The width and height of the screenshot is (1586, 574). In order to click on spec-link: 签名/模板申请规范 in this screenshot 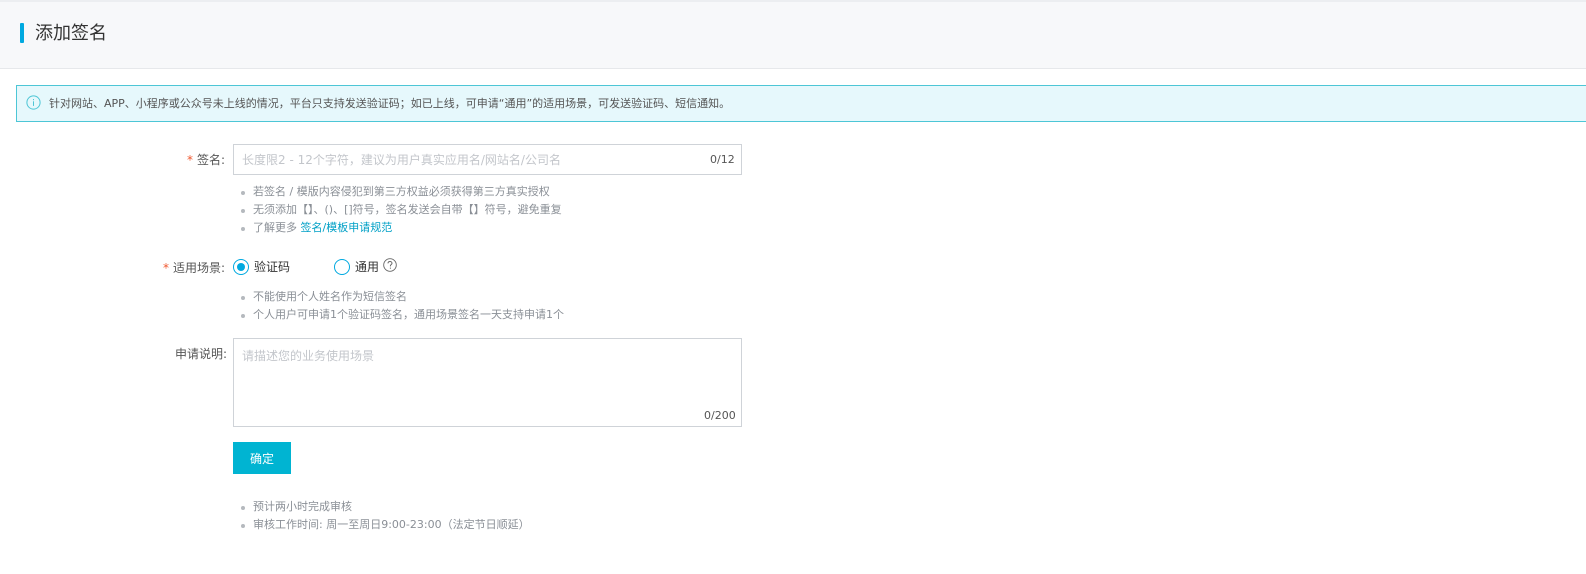, I will do `click(347, 227)`.